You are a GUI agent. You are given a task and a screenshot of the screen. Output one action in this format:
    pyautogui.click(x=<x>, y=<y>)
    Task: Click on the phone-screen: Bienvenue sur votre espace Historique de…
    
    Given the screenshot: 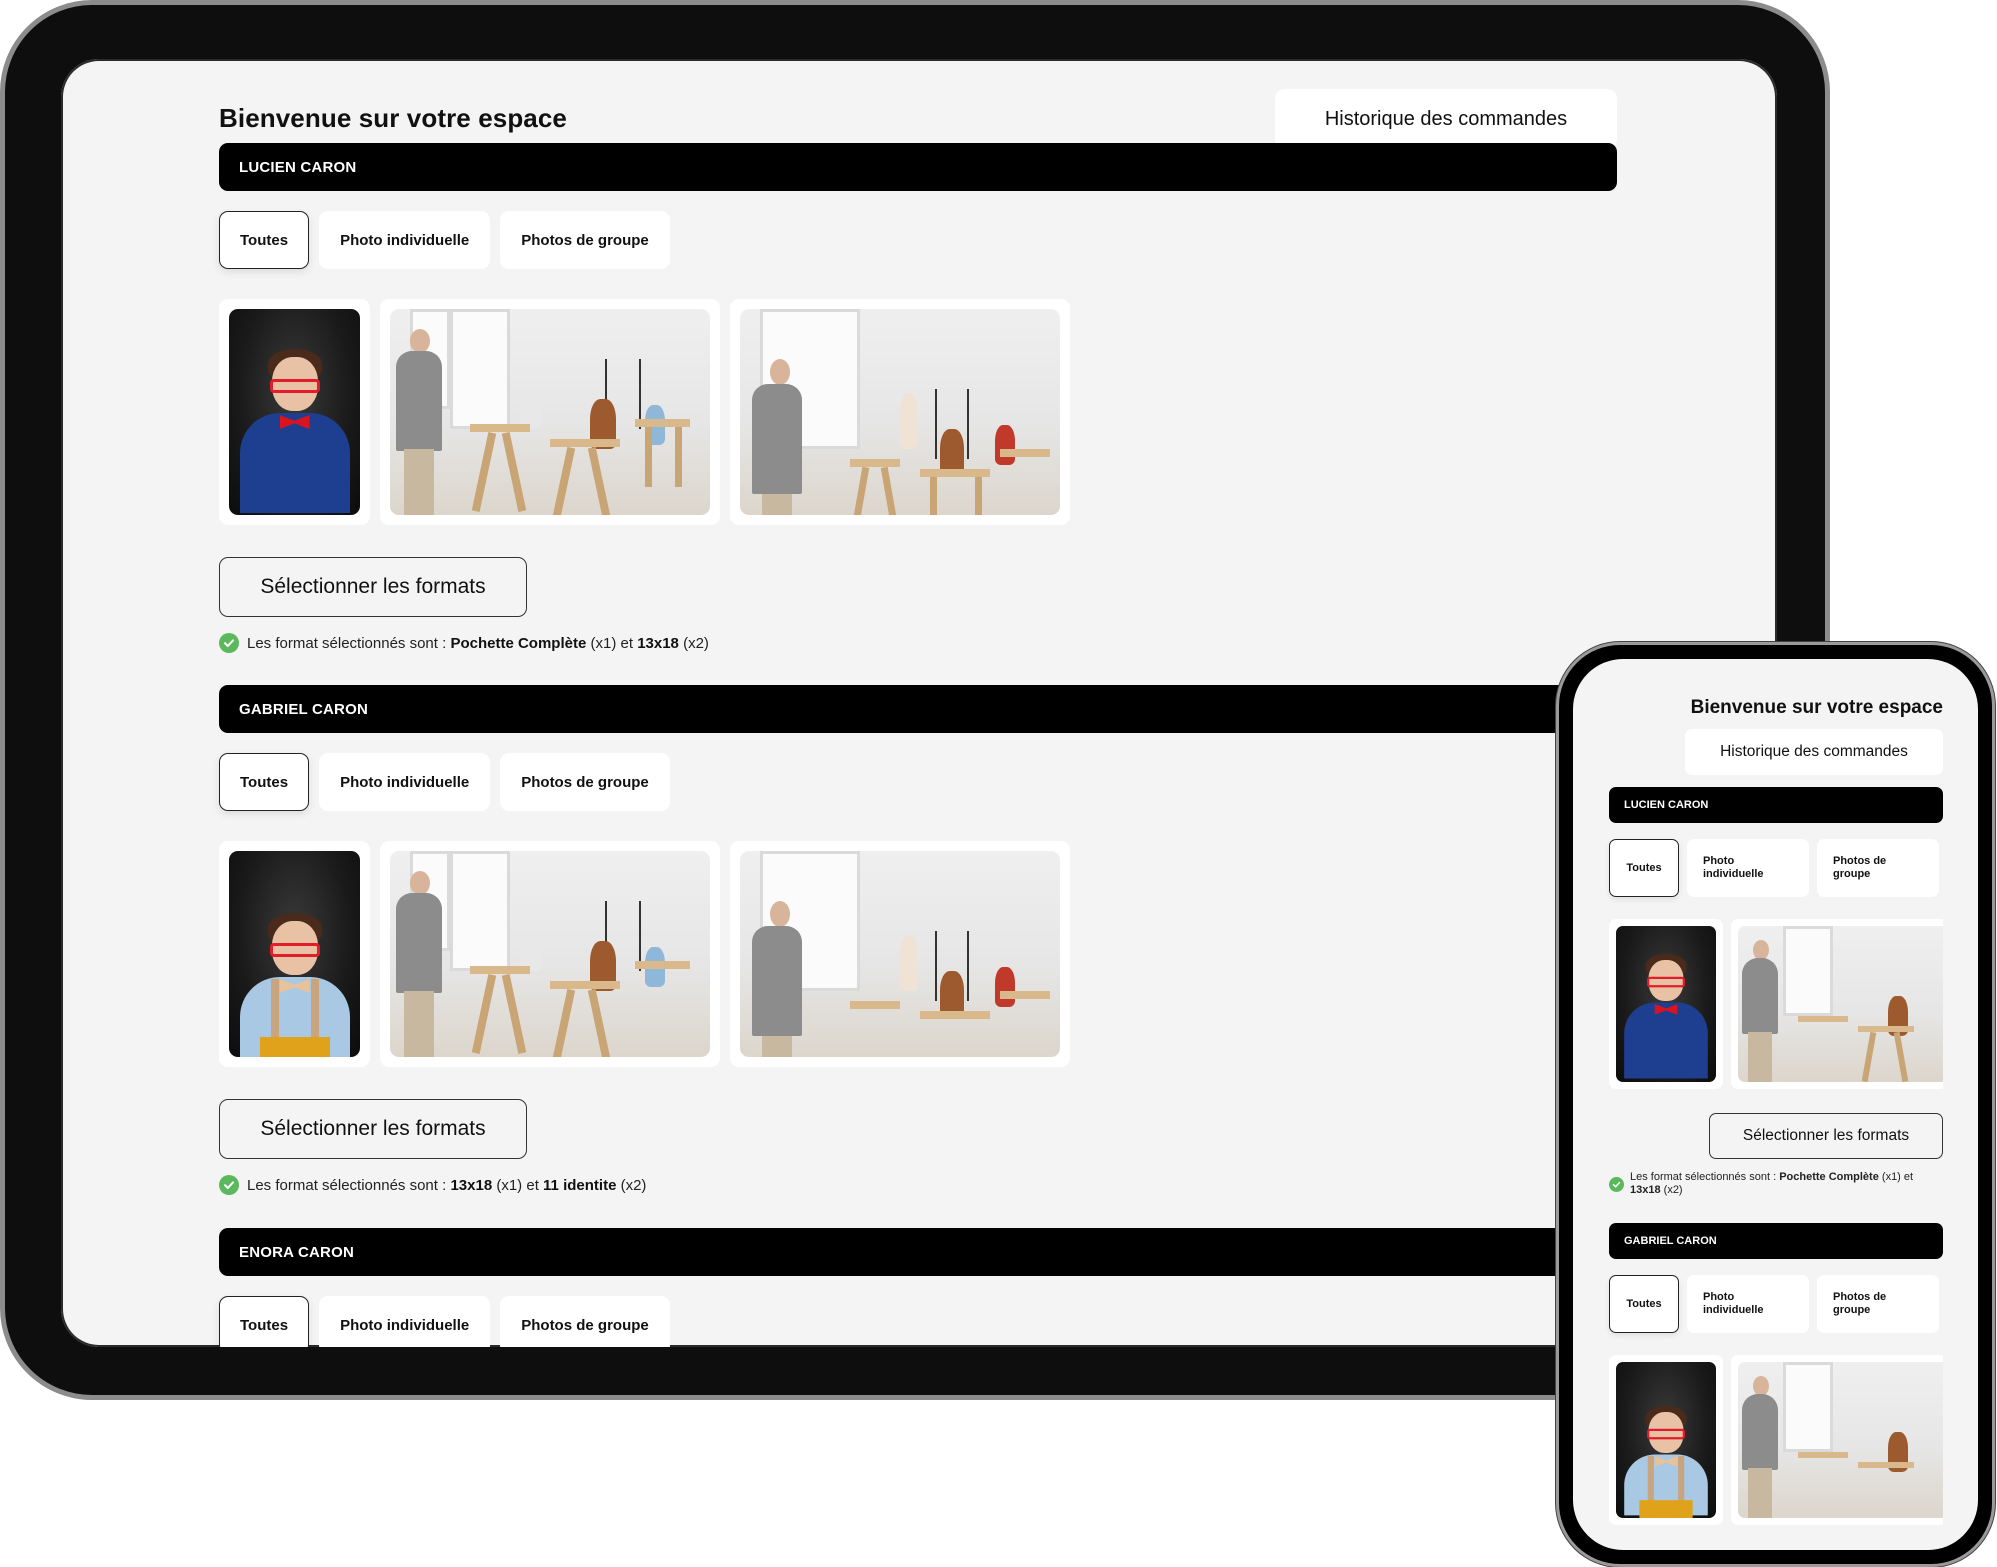 What is the action you would take?
    pyautogui.click(x=1775, y=1104)
    